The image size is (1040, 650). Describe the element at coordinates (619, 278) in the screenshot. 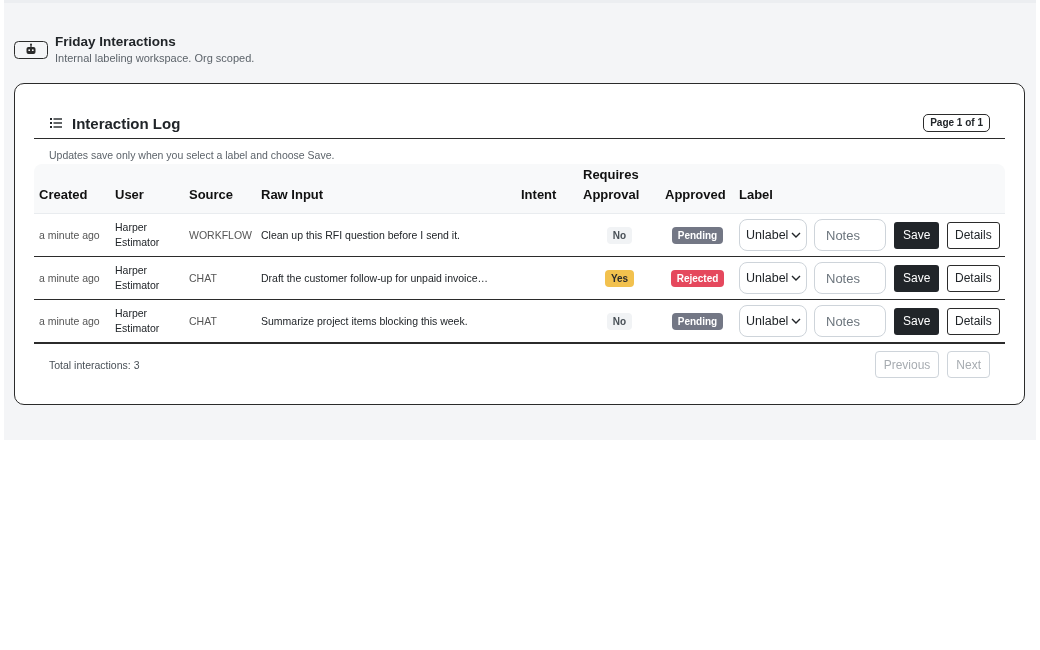

I see `approval-badge: Yes` at that location.